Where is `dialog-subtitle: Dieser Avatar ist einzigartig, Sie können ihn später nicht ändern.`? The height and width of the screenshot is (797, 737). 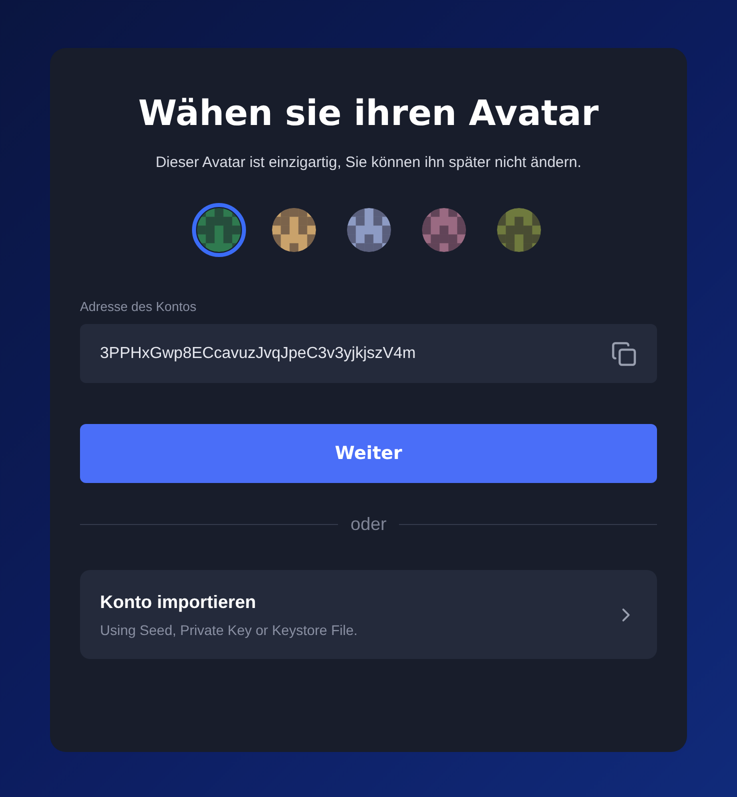
dialog-subtitle: Dieser Avatar ist einzigartig, Sie können ihn später nicht ändern. is located at coordinates (369, 163).